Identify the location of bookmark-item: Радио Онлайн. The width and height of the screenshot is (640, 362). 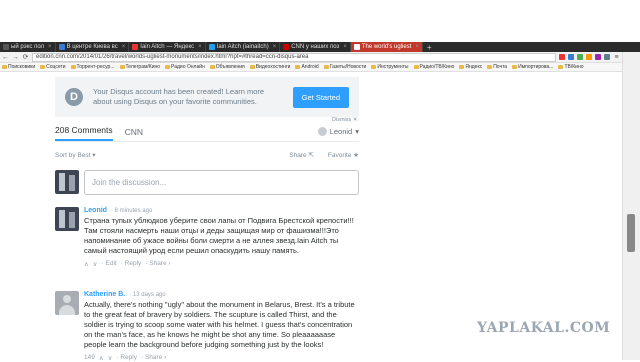
(185, 67).